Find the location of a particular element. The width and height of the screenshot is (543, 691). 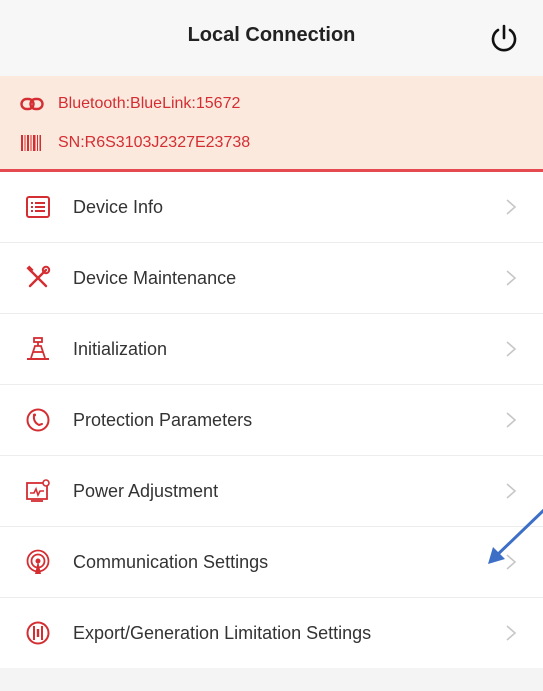

page-title: Local Connection is located at coordinates (271, 35).